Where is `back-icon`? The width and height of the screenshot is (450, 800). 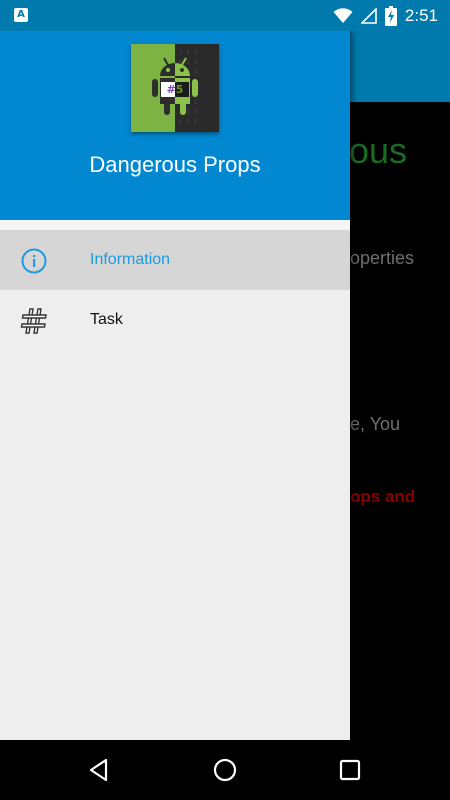
back-icon is located at coordinates (100, 770).